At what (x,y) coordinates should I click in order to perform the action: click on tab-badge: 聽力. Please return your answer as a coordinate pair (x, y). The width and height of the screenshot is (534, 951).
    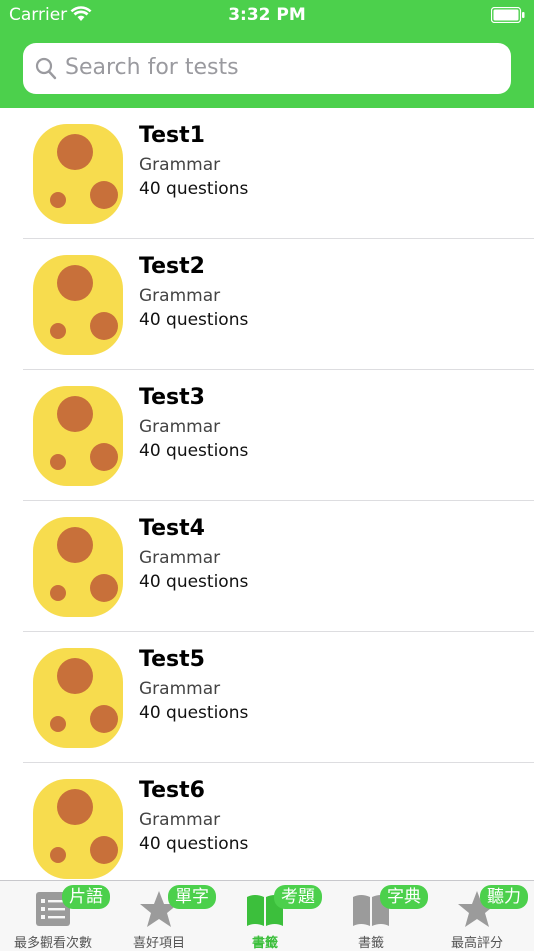
    Looking at the image, I should click on (504, 897).